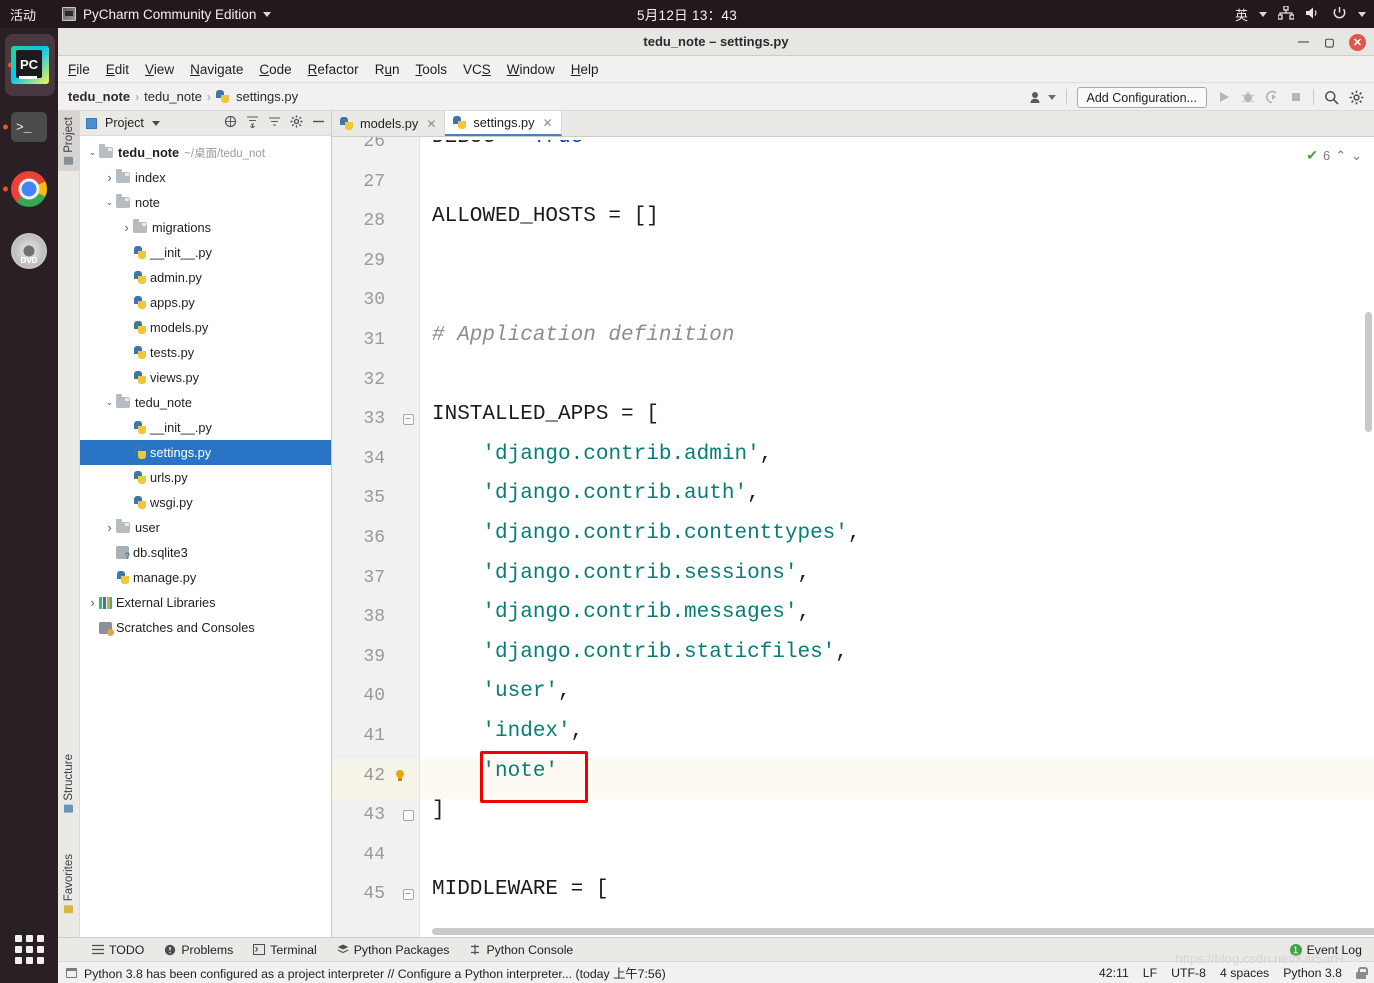  I want to click on search-icon, so click(1331, 97).